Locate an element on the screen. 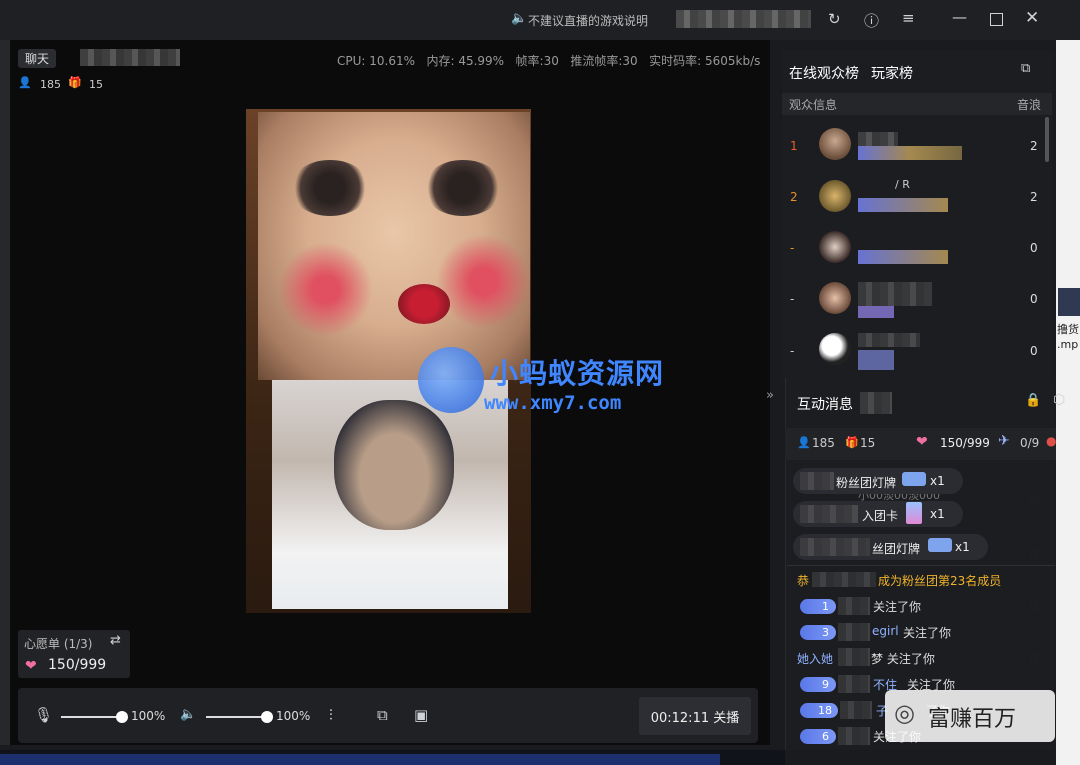 This screenshot has height=765, width=1080. rank-3: - is located at coordinates (792, 248).